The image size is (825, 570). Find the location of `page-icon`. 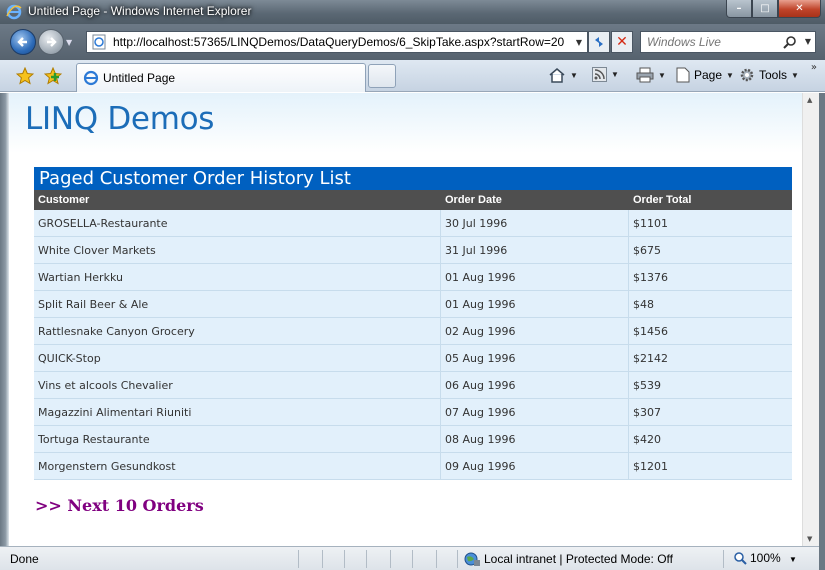

page-icon is located at coordinates (99, 42).